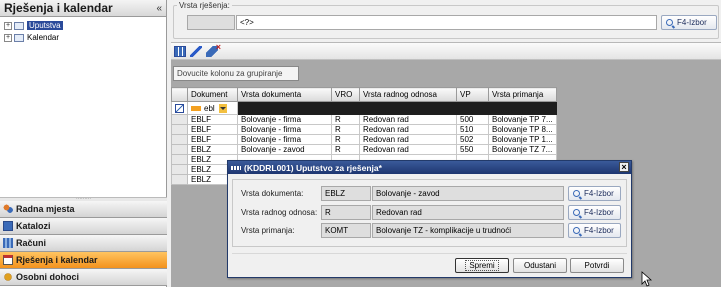  What do you see at coordinates (47, 277) in the screenshot?
I see `nav-item-label: Osobni dohoci` at bounding box center [47, 277].